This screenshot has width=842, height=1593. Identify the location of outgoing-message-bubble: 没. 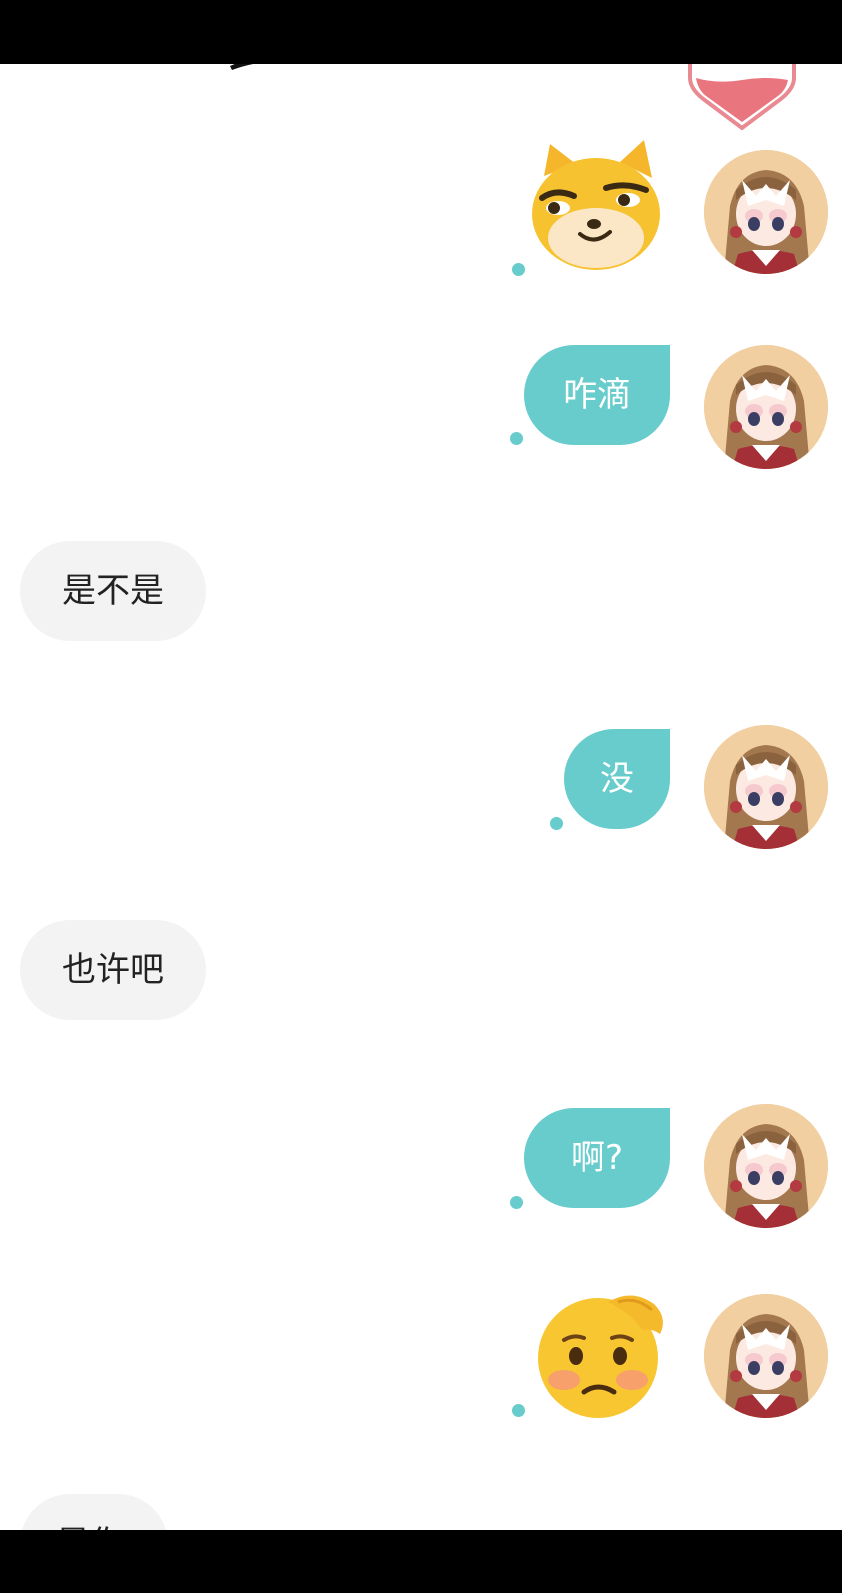
(617, 779).